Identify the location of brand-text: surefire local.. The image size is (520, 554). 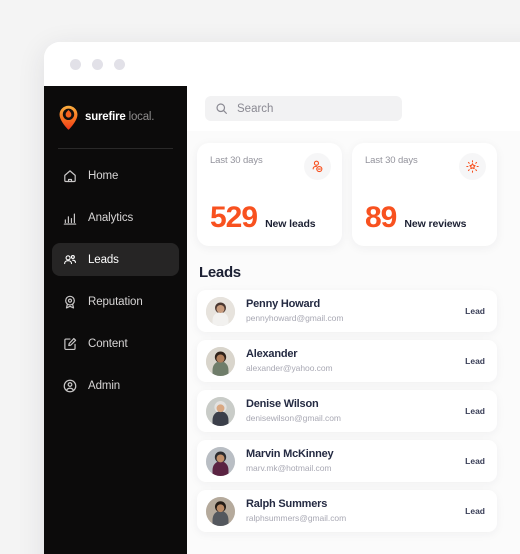
(119, 117).